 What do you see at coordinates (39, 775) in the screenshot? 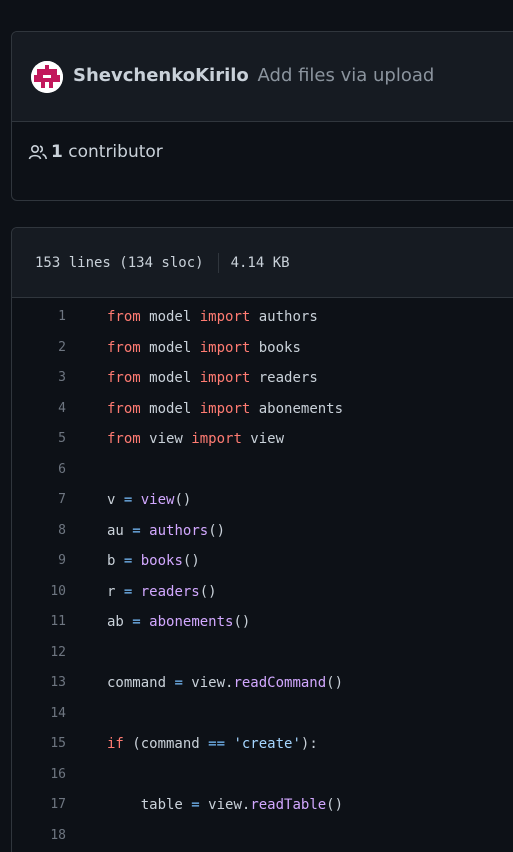
I see `line-number: 16` at bounding box center [39, 775].